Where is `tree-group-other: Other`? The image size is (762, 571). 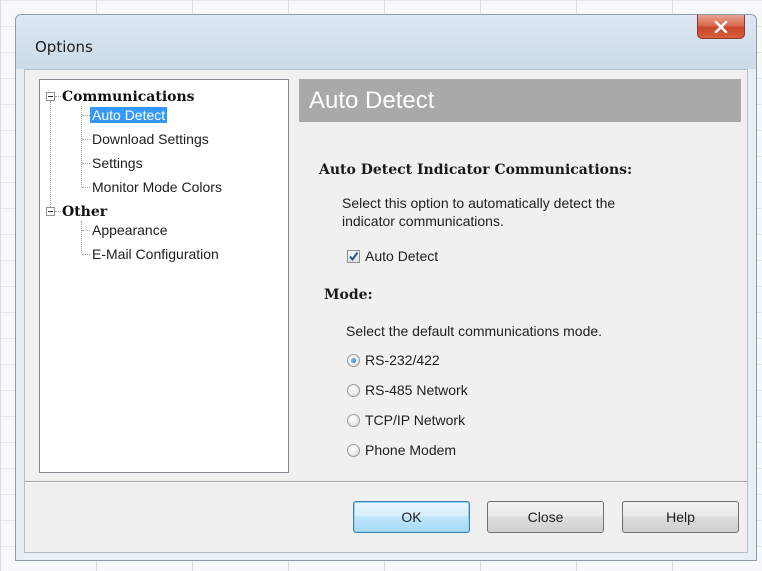
tree-group-other: Other is located at coordinates (84, 211).